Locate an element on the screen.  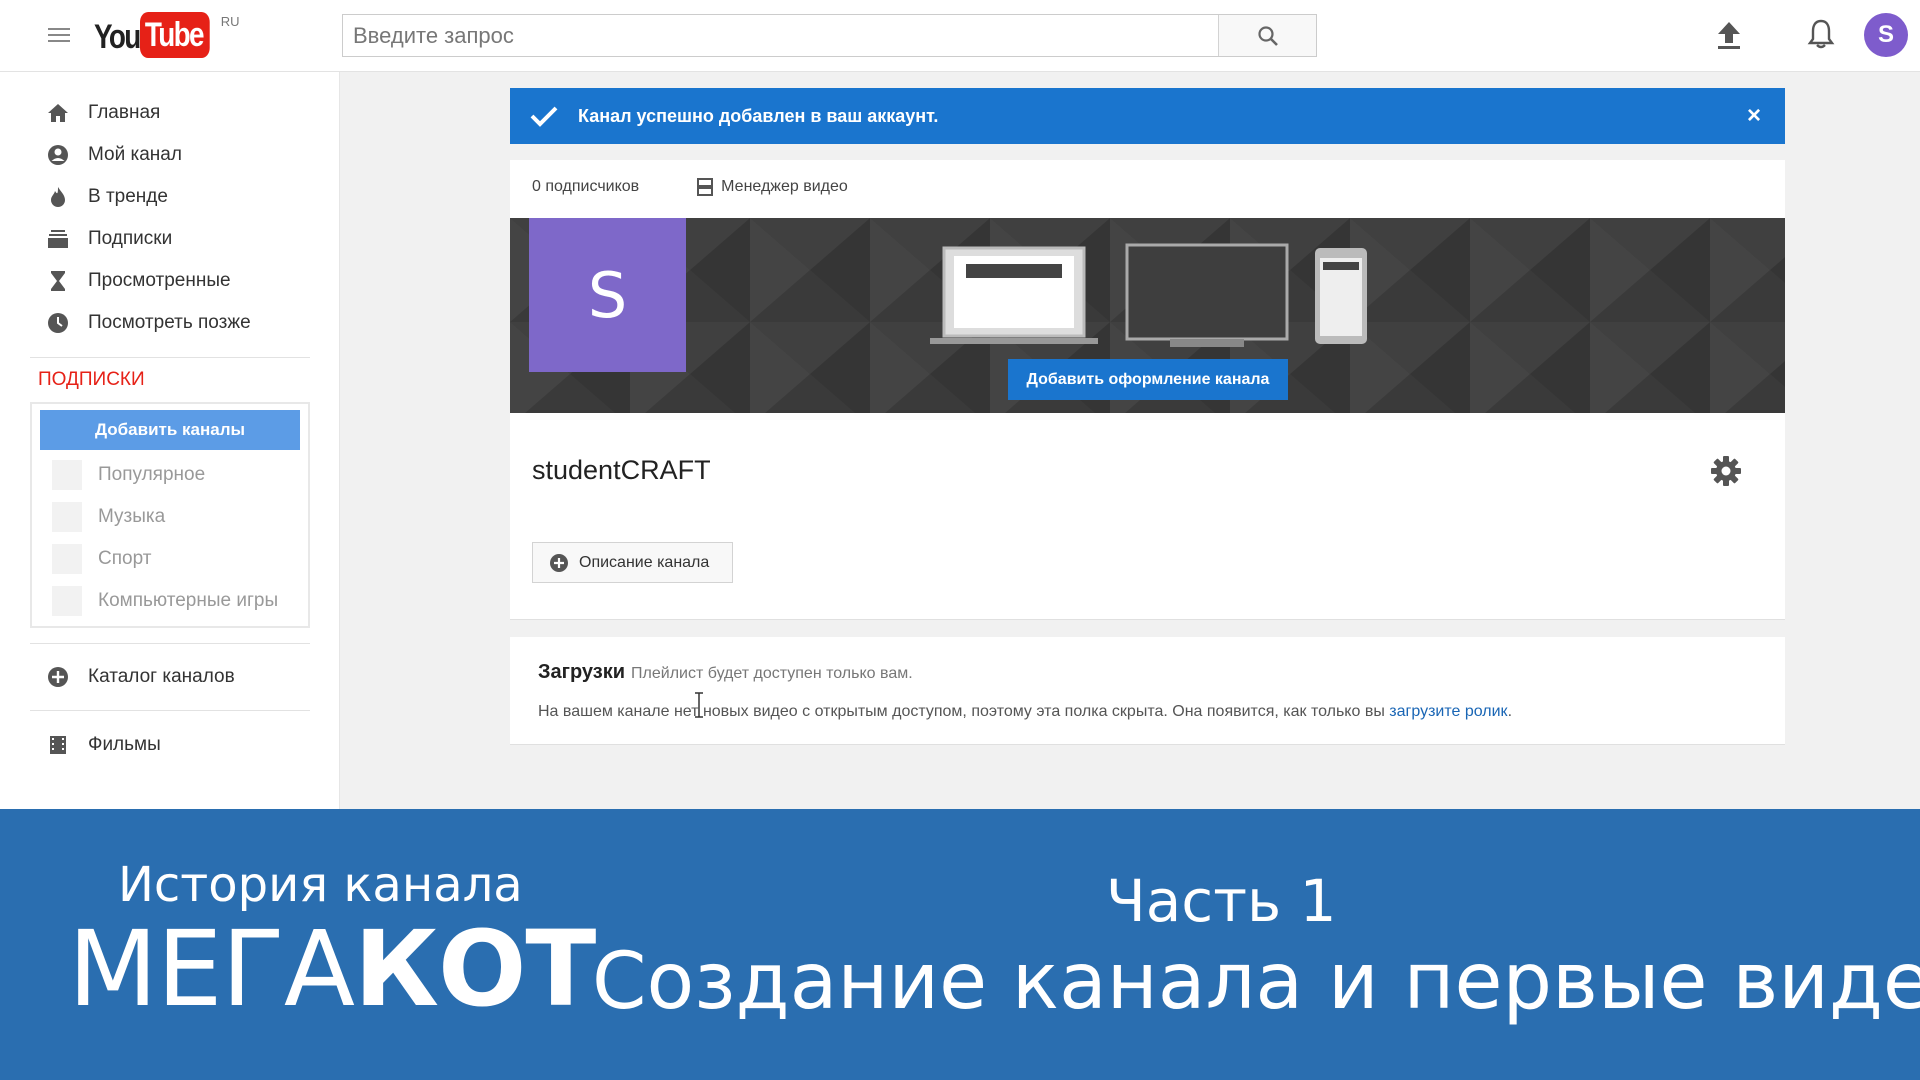
caption-brand: МЕГАКОТ is located at coordinates (332, 969).